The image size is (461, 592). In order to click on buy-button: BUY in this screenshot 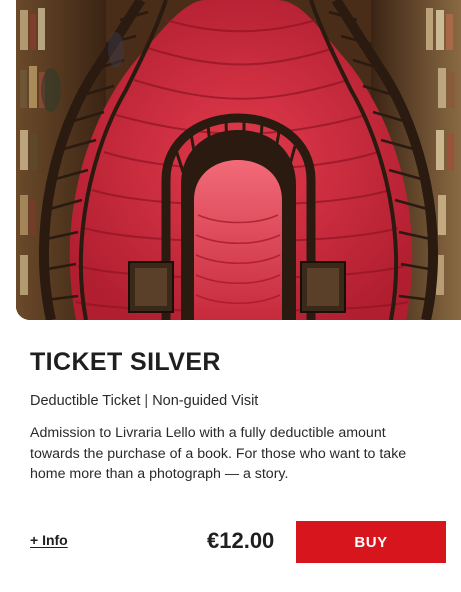, I will do `click(371, 542)`.